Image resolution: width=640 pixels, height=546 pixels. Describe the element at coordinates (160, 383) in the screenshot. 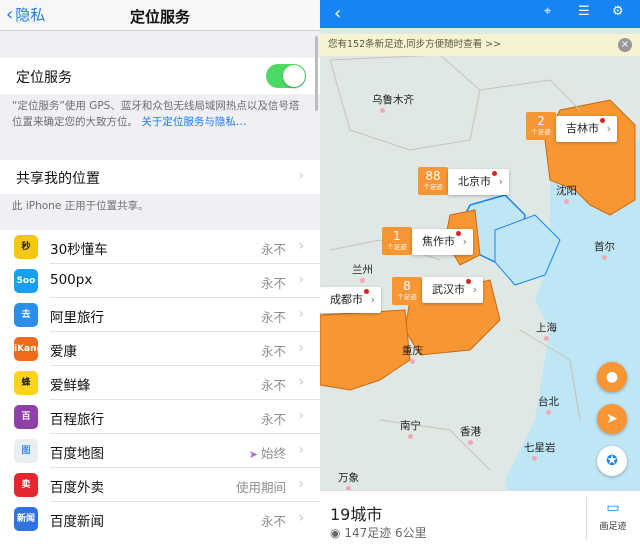

I see `app-row: 蜂爱鲜蜂 永不 ›` at that location.